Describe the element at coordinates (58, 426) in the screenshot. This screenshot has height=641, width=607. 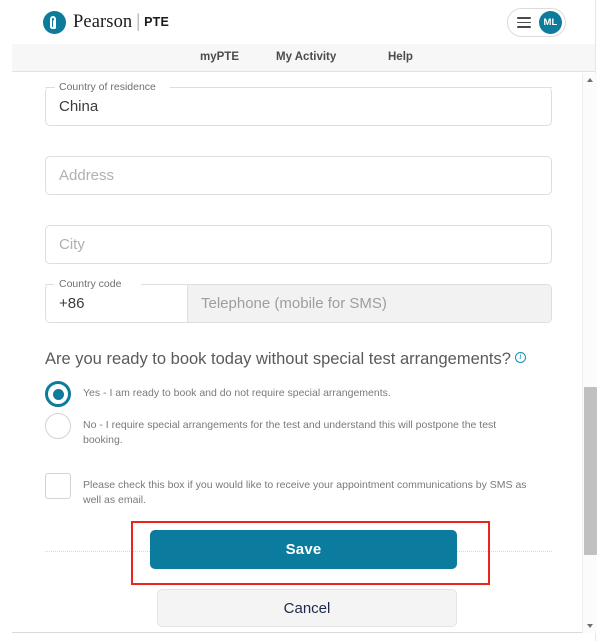
I see `radio-no-icon` at that location.